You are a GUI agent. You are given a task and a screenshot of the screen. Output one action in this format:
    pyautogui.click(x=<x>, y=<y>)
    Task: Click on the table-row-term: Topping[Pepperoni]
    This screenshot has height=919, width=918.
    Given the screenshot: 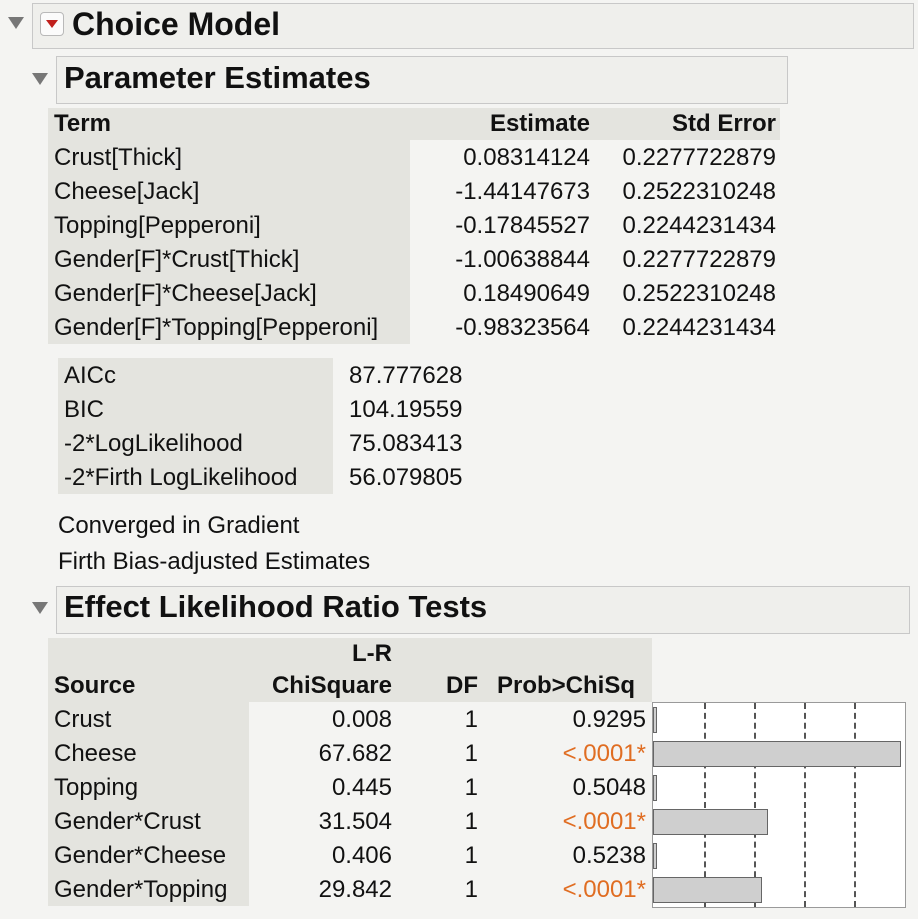 What is the action you would take?
    pyautogui.click(x=157, y=225)
    